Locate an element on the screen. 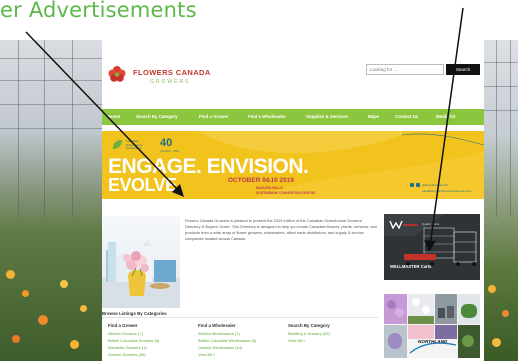  ad-photo-greenery is located at coordinates (469, 309).